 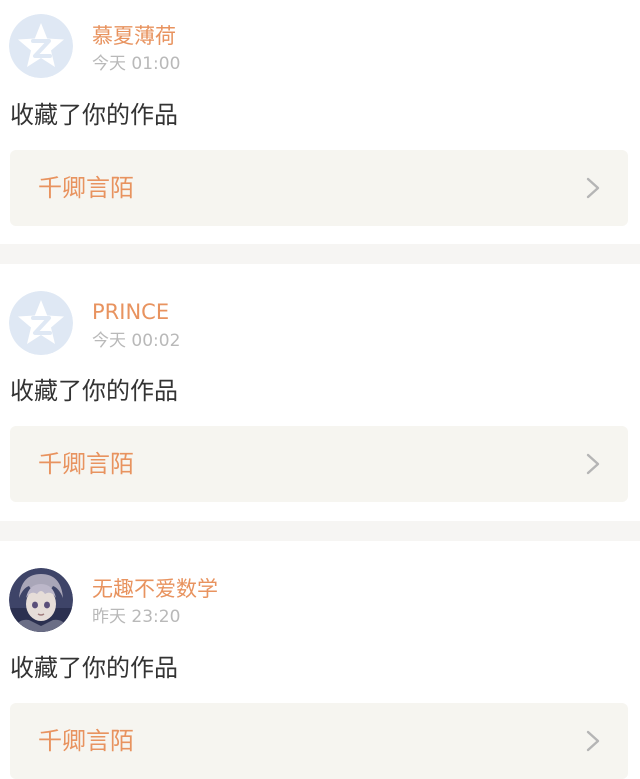 What do you see at coordinates (130, 312) in the screenshot?
I see `username: PRINCE` at bounding box center [130, 312].